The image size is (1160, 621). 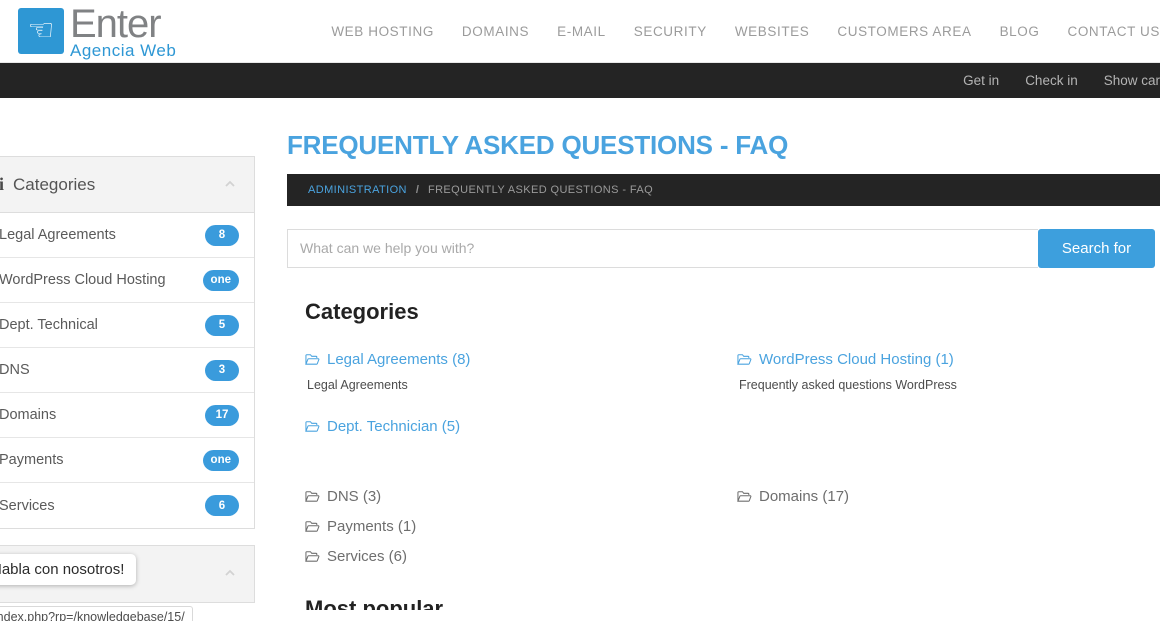 What do you see at coordinates (354, 496) in the screenshot?
I see `category-link-label: DNS (3)` at bounding box center [354, 496].